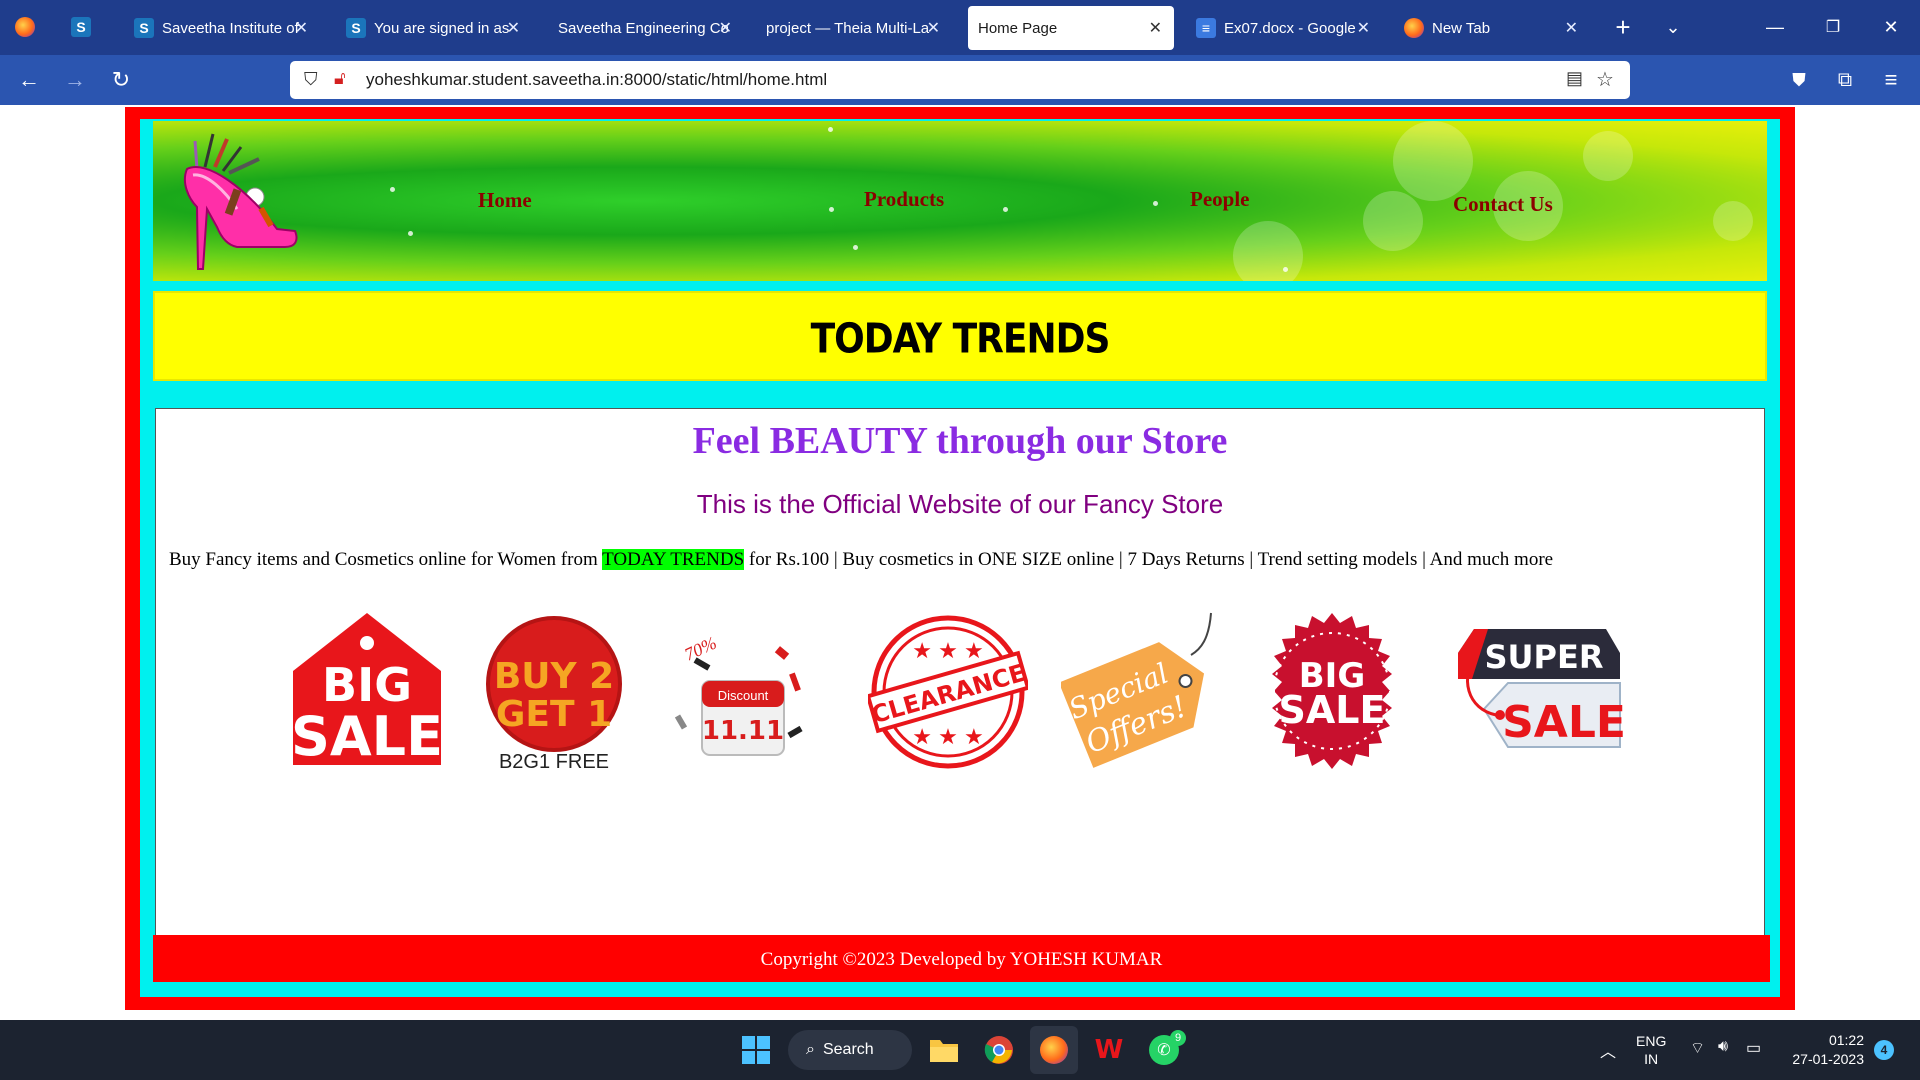  I want to click on clearance-stamp-image: ★ ★ ★ ★ ★ ★ CLEARANCE, so click(948, 692).